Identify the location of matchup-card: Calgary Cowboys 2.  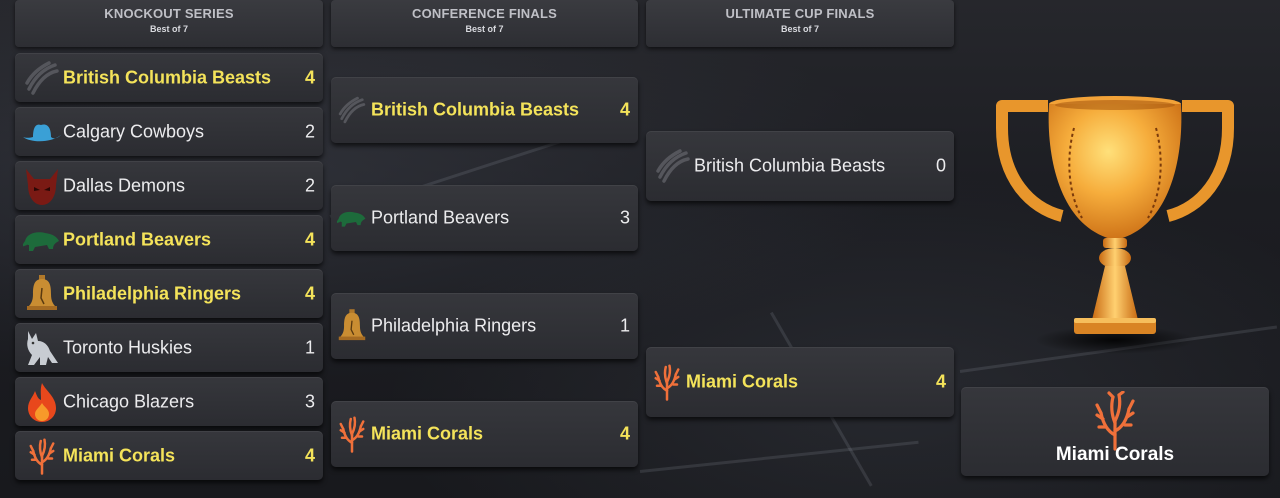
(169, 131).